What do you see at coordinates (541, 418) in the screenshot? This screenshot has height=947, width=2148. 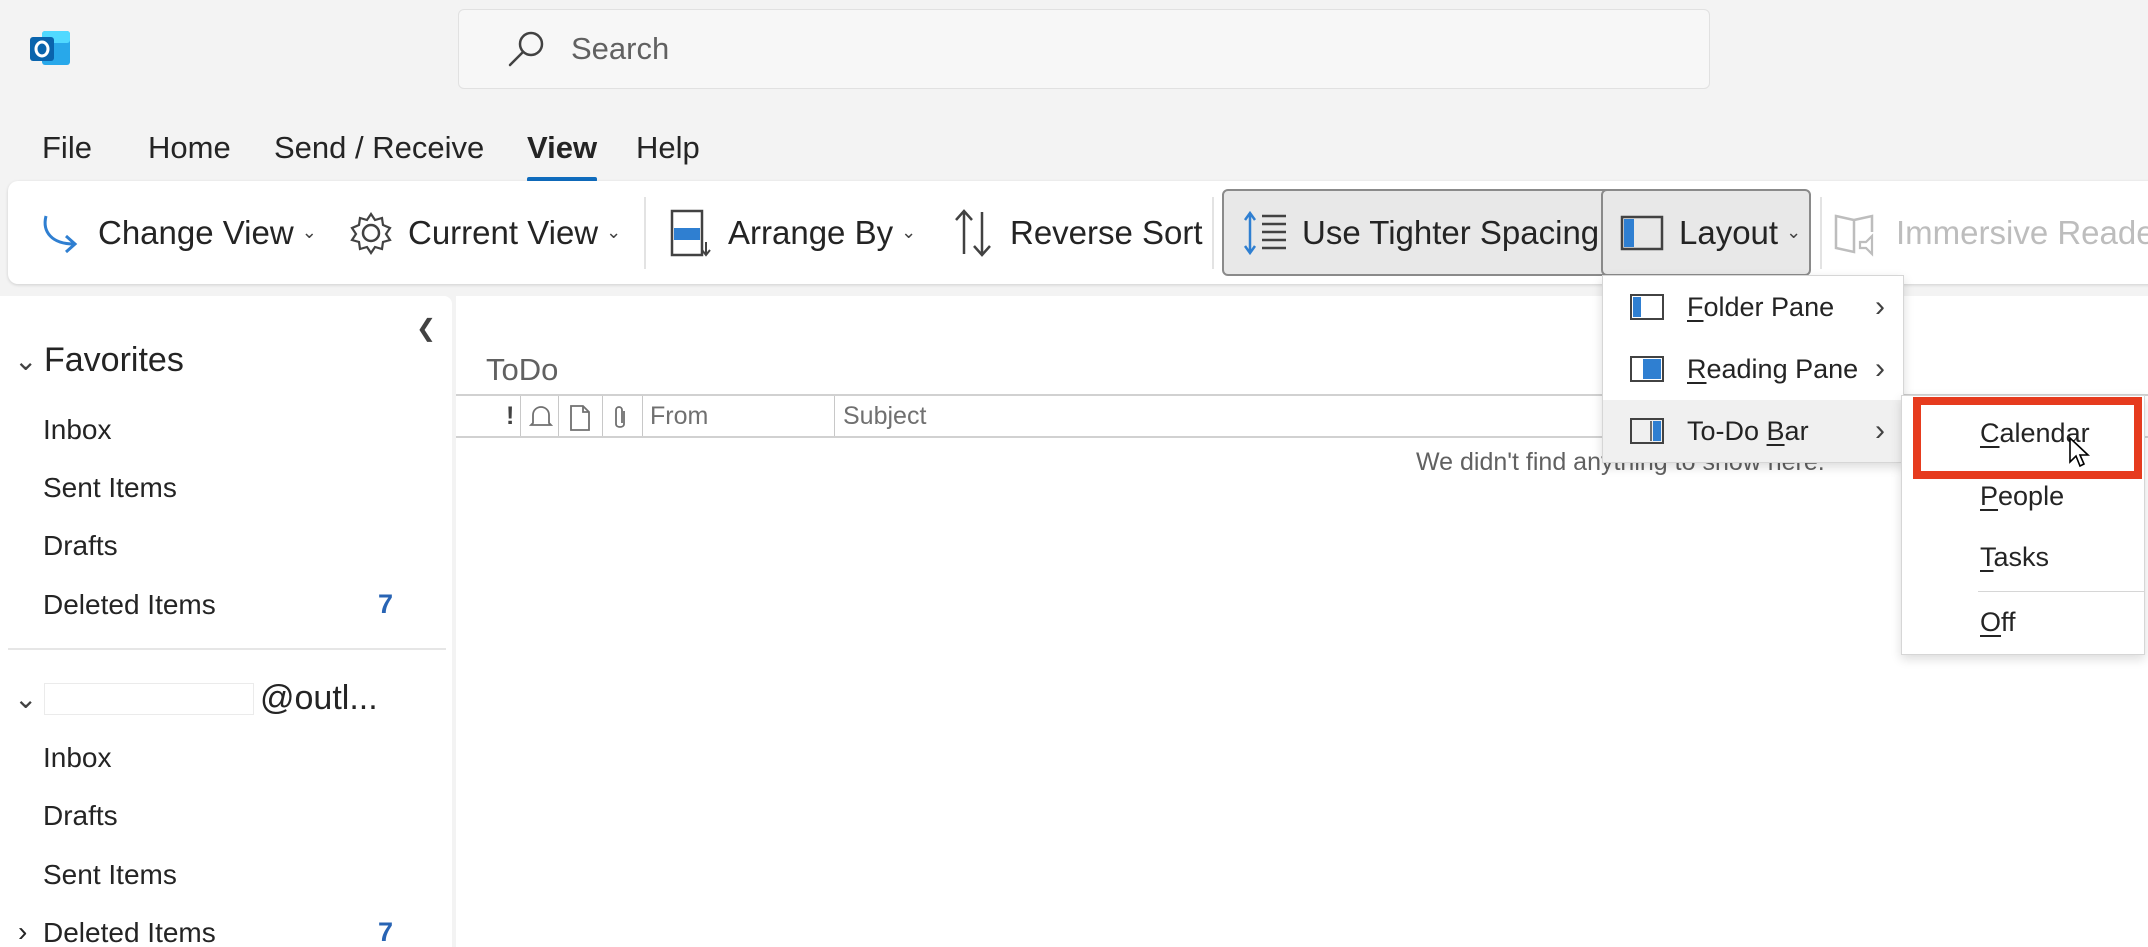 I see `reminder-bell-icon` at bounding box center [541, 418].